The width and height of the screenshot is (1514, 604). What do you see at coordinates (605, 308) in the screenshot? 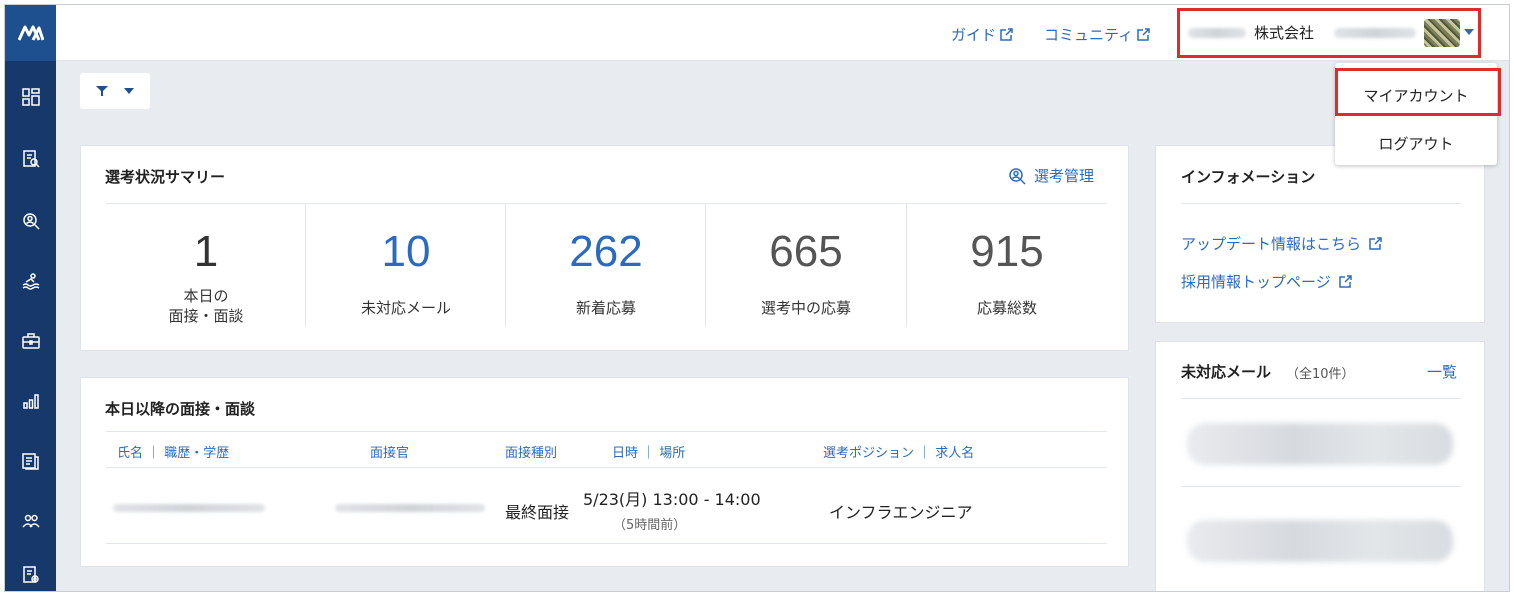
I see `stat-new-applications-label: 新着応募` at bounding box center [605, 308].